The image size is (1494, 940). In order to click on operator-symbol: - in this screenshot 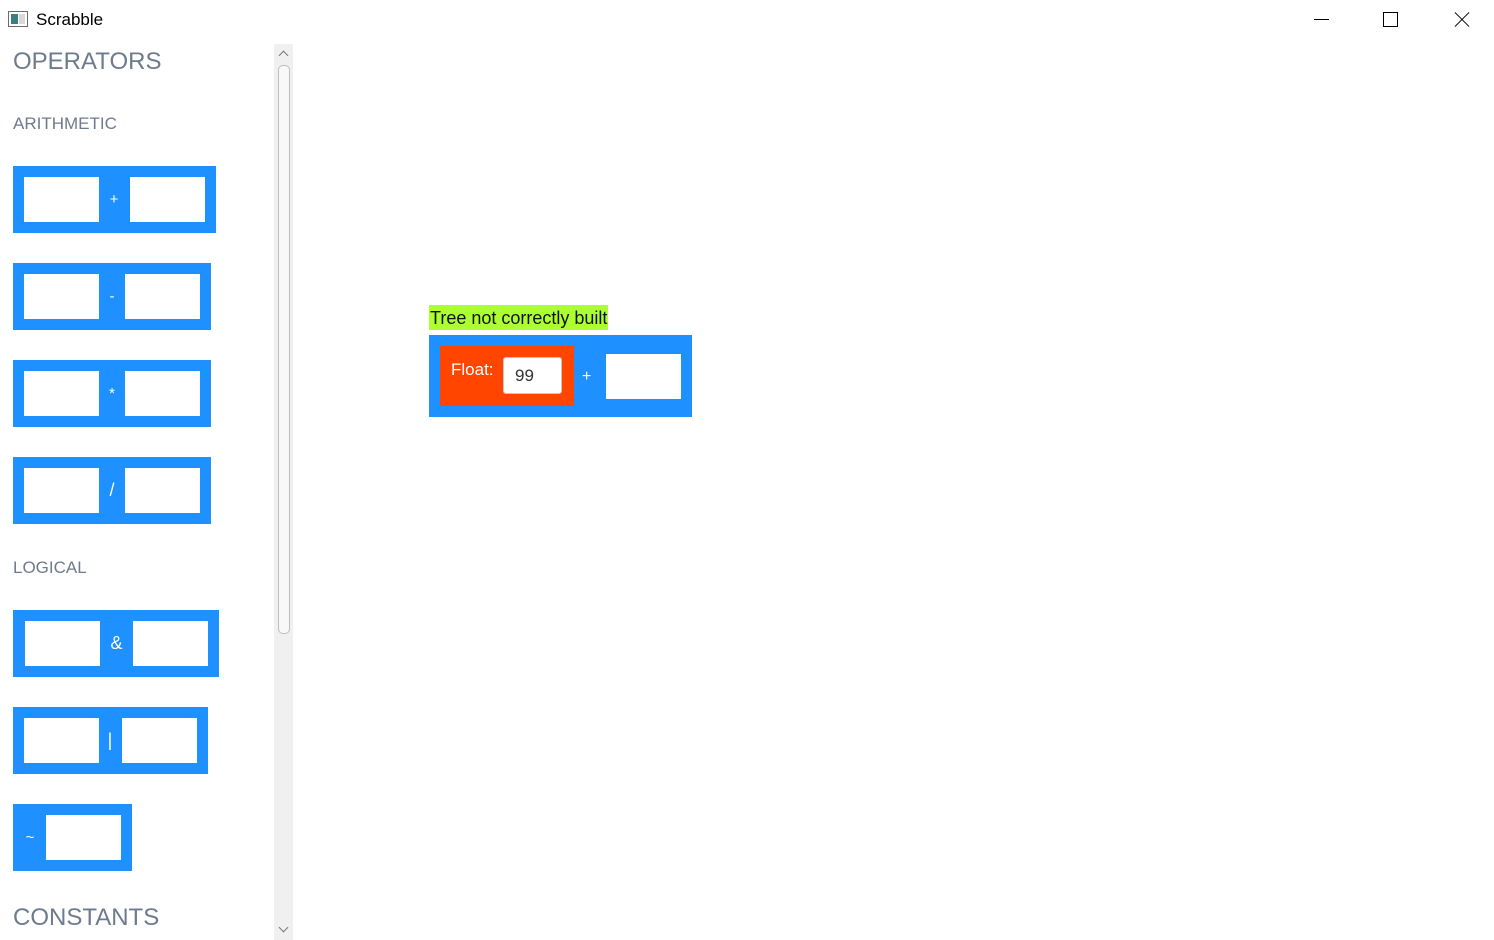, I will do `click(112, 296)`.